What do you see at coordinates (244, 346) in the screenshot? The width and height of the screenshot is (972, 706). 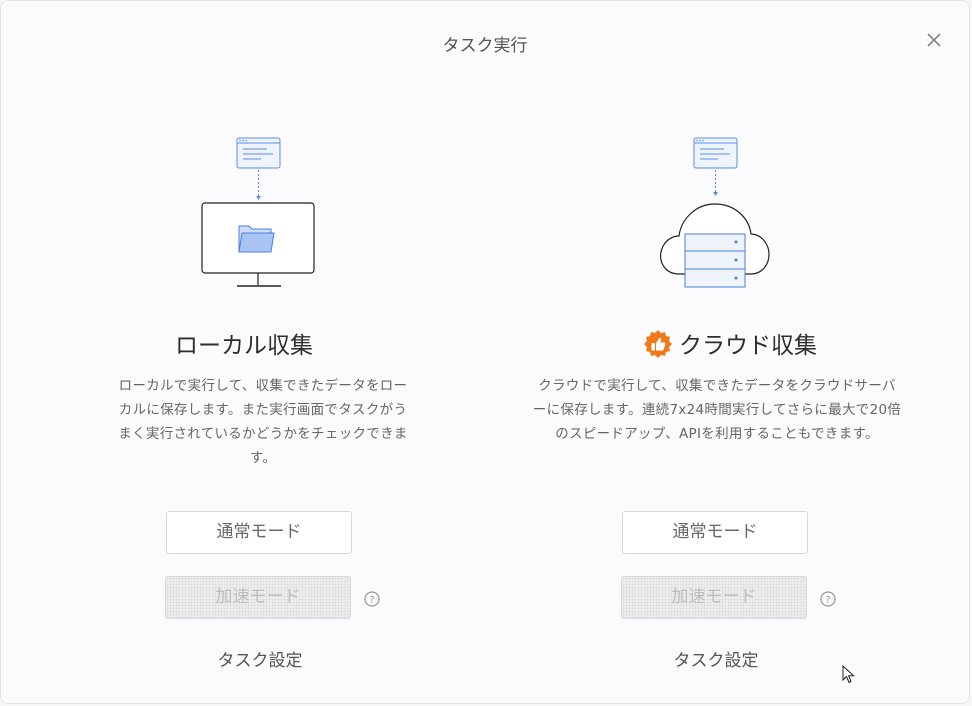 I see `local-heading: ローカル収集` at bounding box center [244, 346].